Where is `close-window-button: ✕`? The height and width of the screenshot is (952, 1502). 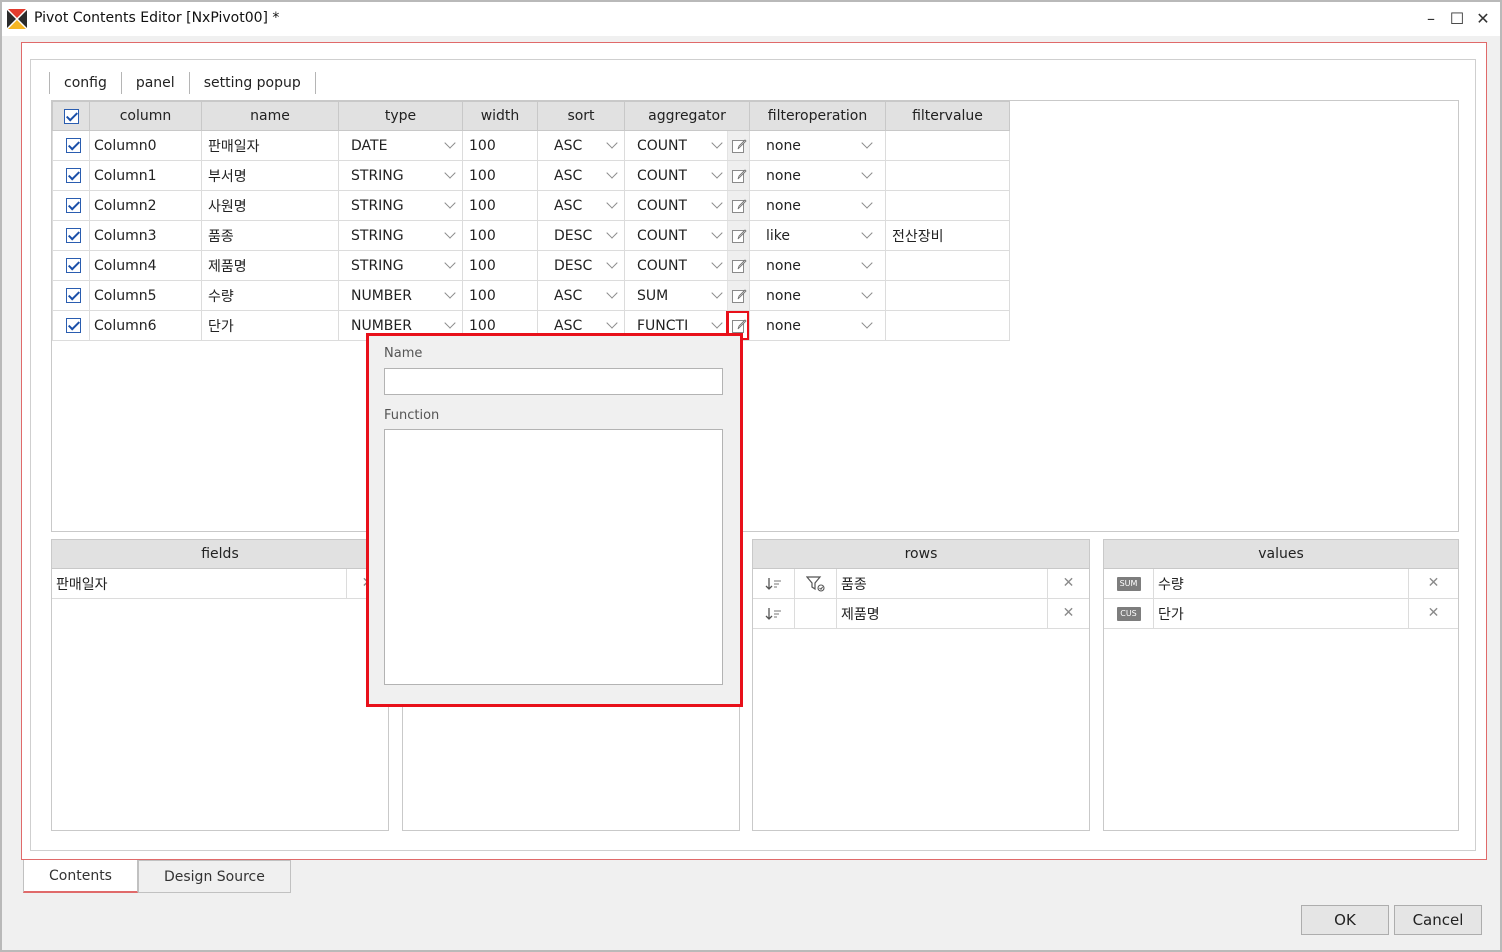 close-window-button: ✕ is located at coordinates (1483, 19).